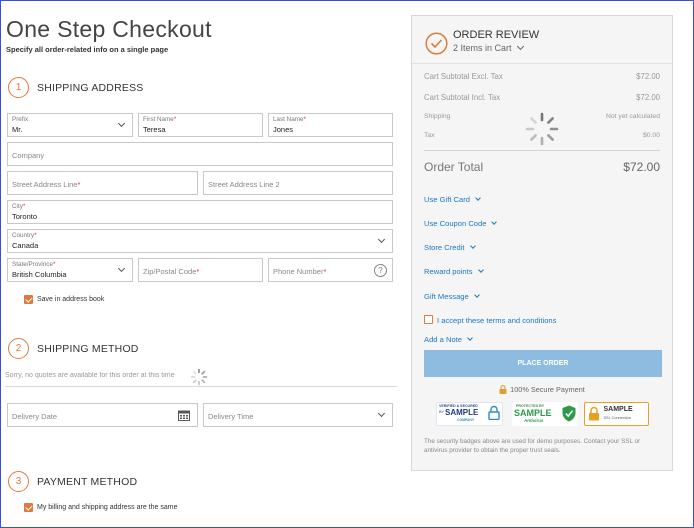  Describe the element at coordinates (534, 420) in the screenshot. I see `badge-2-sub: Antivirus` at that location.